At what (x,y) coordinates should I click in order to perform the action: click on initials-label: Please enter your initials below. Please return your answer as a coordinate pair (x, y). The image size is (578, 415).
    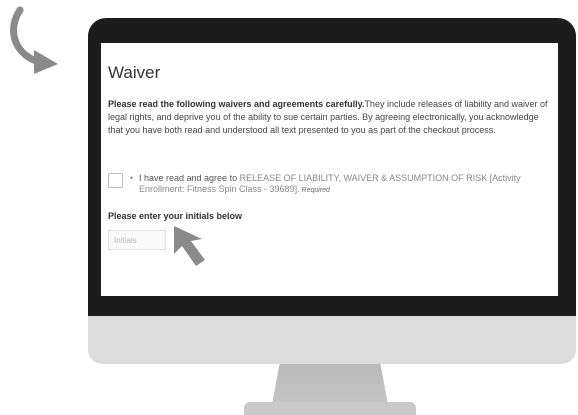
    Looking at the image, I should click on (175, 216).